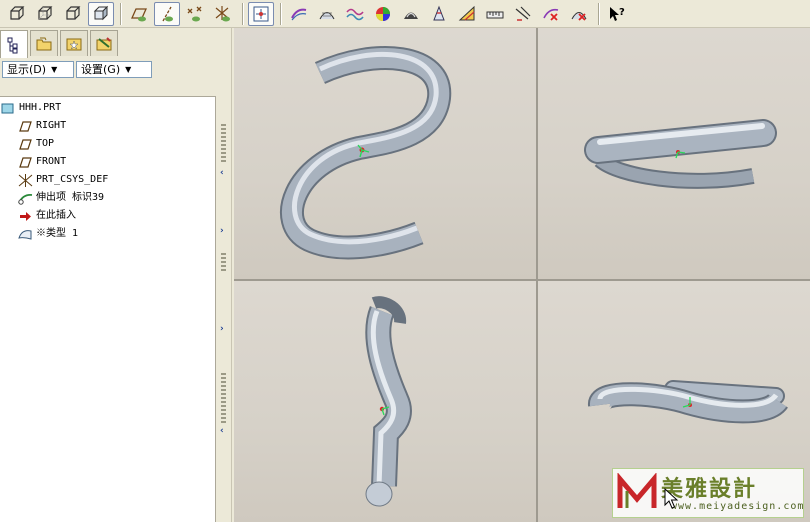 Image resolution: width=810 pixels, height=522 pixels. What do you see at coordinates (51, 125) in the screenshot?
I see `tree-item-label: RIGHT` at bounding box center [51, 125].